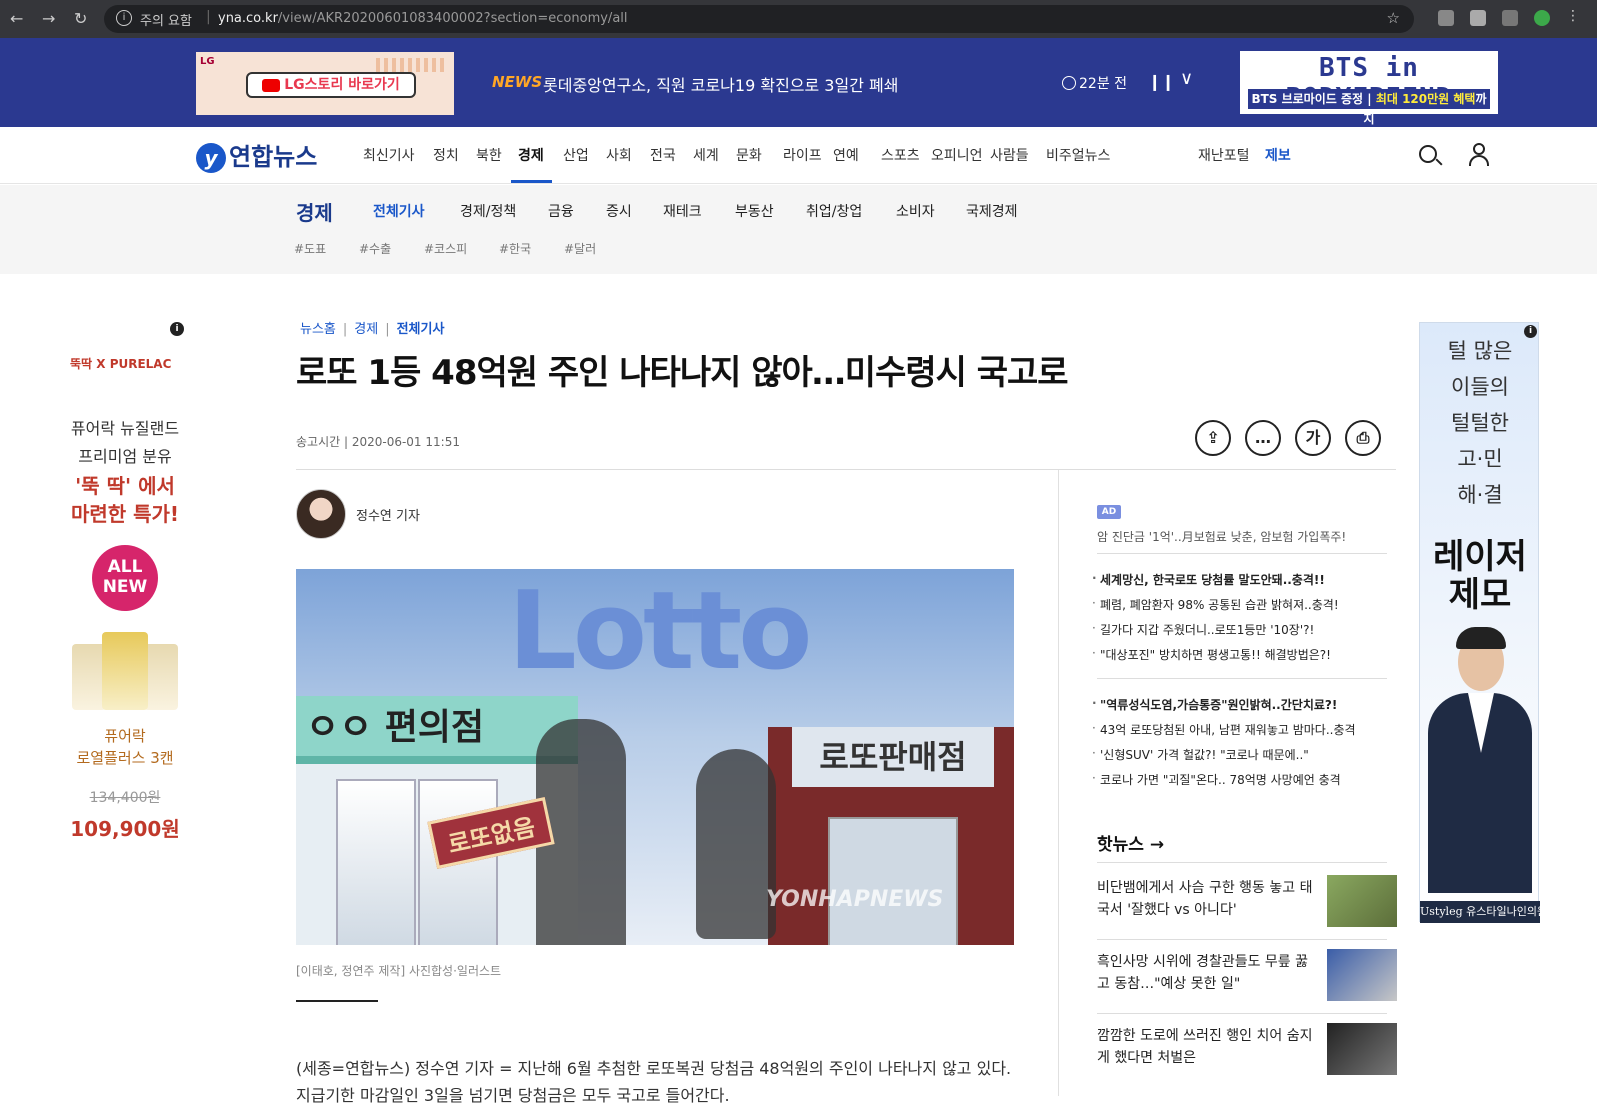  I want to click on forward-icon: →, so click(48, 18).